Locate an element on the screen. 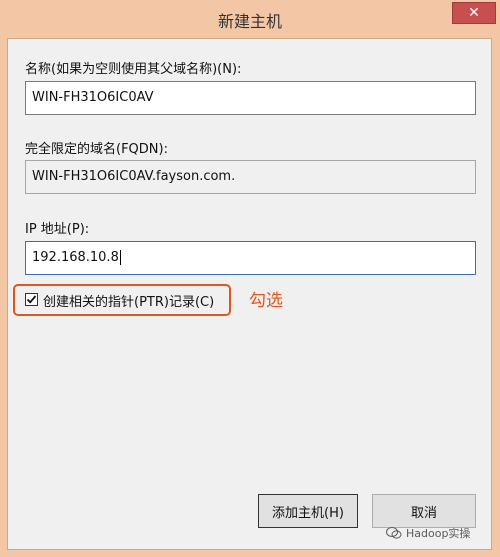 This screenshot has width=500, height=557. ptr-checkbox is located at coordinates (31, 299).